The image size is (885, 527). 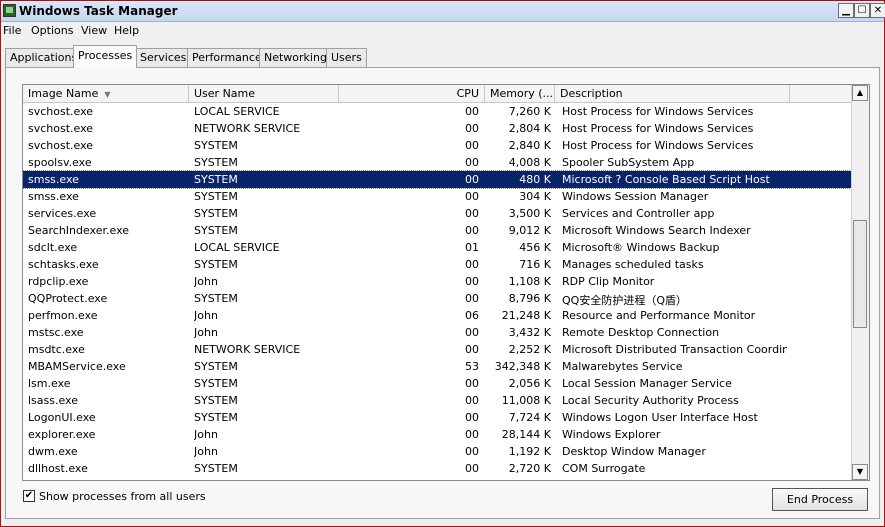 What do you see at coordinates (53, 400) in the screenshot?
I see `cell-image-name: lsass.exe` at bounding box center [53, 400].